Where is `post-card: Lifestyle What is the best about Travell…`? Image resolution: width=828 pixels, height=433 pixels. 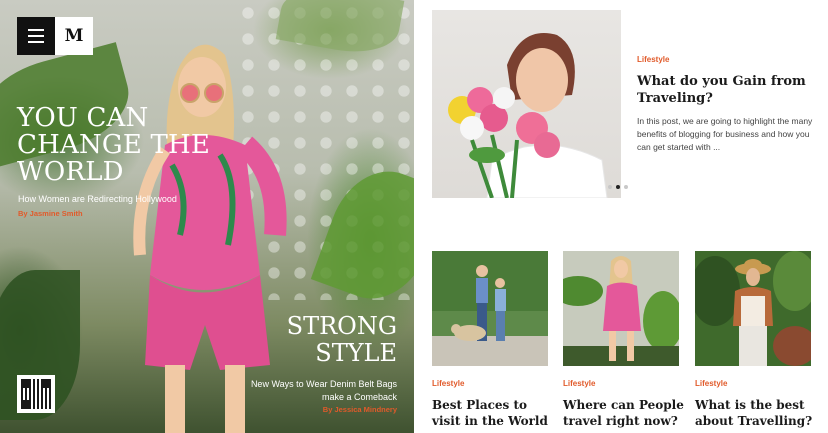
post-card: Lifestyle What is the best about Travell… is located at coordinates (753, 339).